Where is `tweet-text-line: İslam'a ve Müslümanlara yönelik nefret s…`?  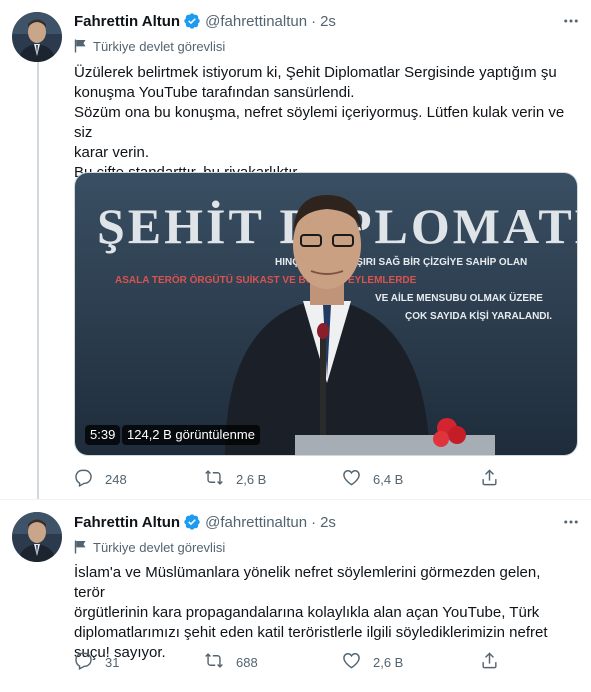
tweet-text-line: İslam'a ve Müslümanlara yönelik nefret s… is located at coordinates (307, 582).